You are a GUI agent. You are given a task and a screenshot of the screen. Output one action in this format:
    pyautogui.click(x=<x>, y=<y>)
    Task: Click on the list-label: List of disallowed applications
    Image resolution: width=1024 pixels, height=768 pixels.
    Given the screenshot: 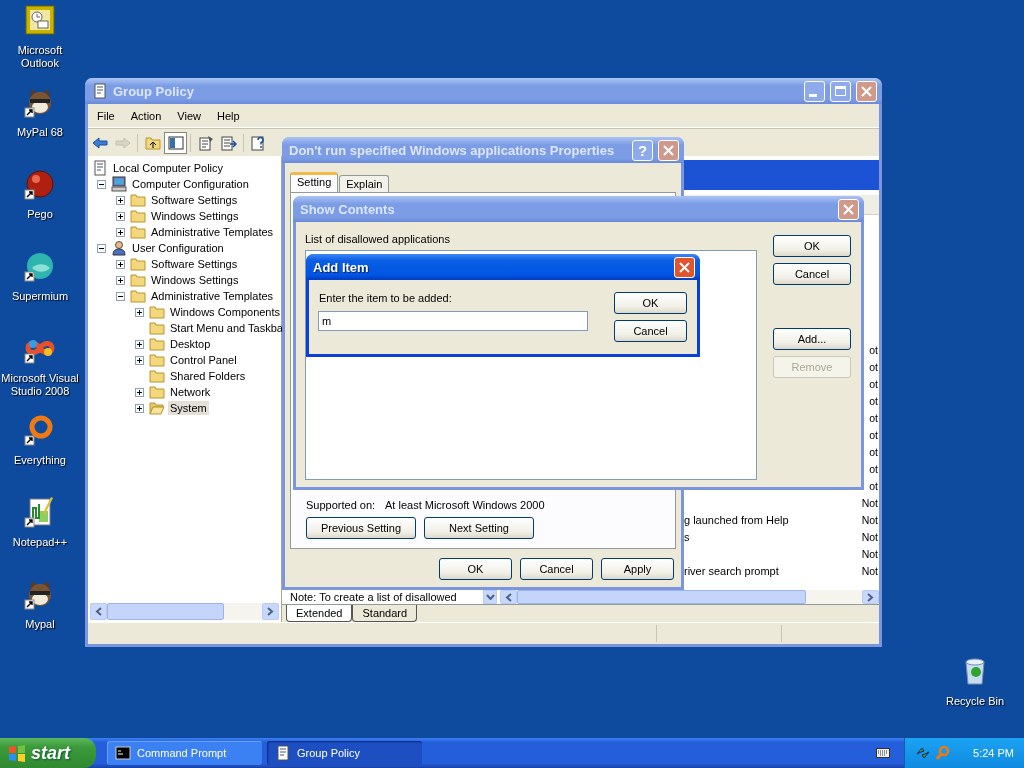 What is the action you would take?
    pyautogui.click(x=378, y=239)
    